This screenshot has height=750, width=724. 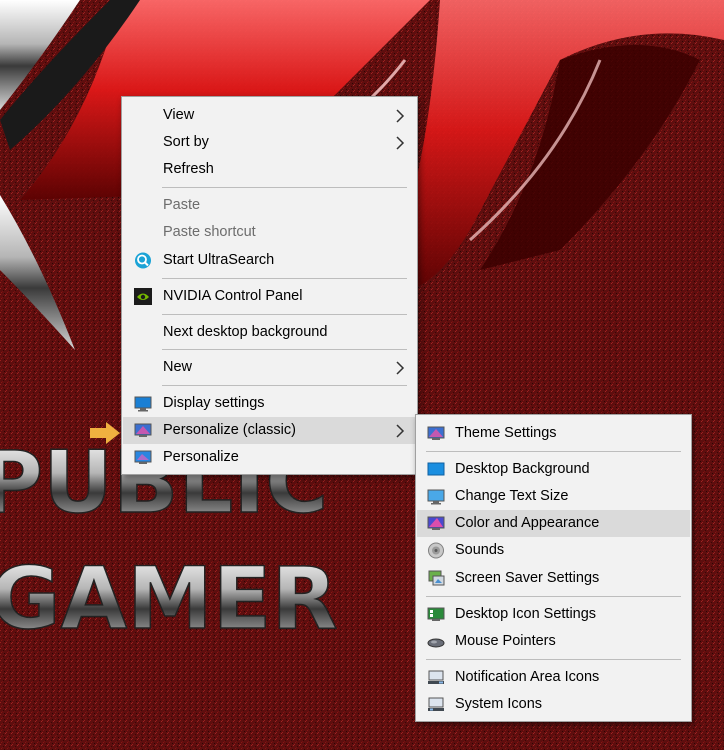 I want to click on desktop-background-icon, so click(x=436, y=469).